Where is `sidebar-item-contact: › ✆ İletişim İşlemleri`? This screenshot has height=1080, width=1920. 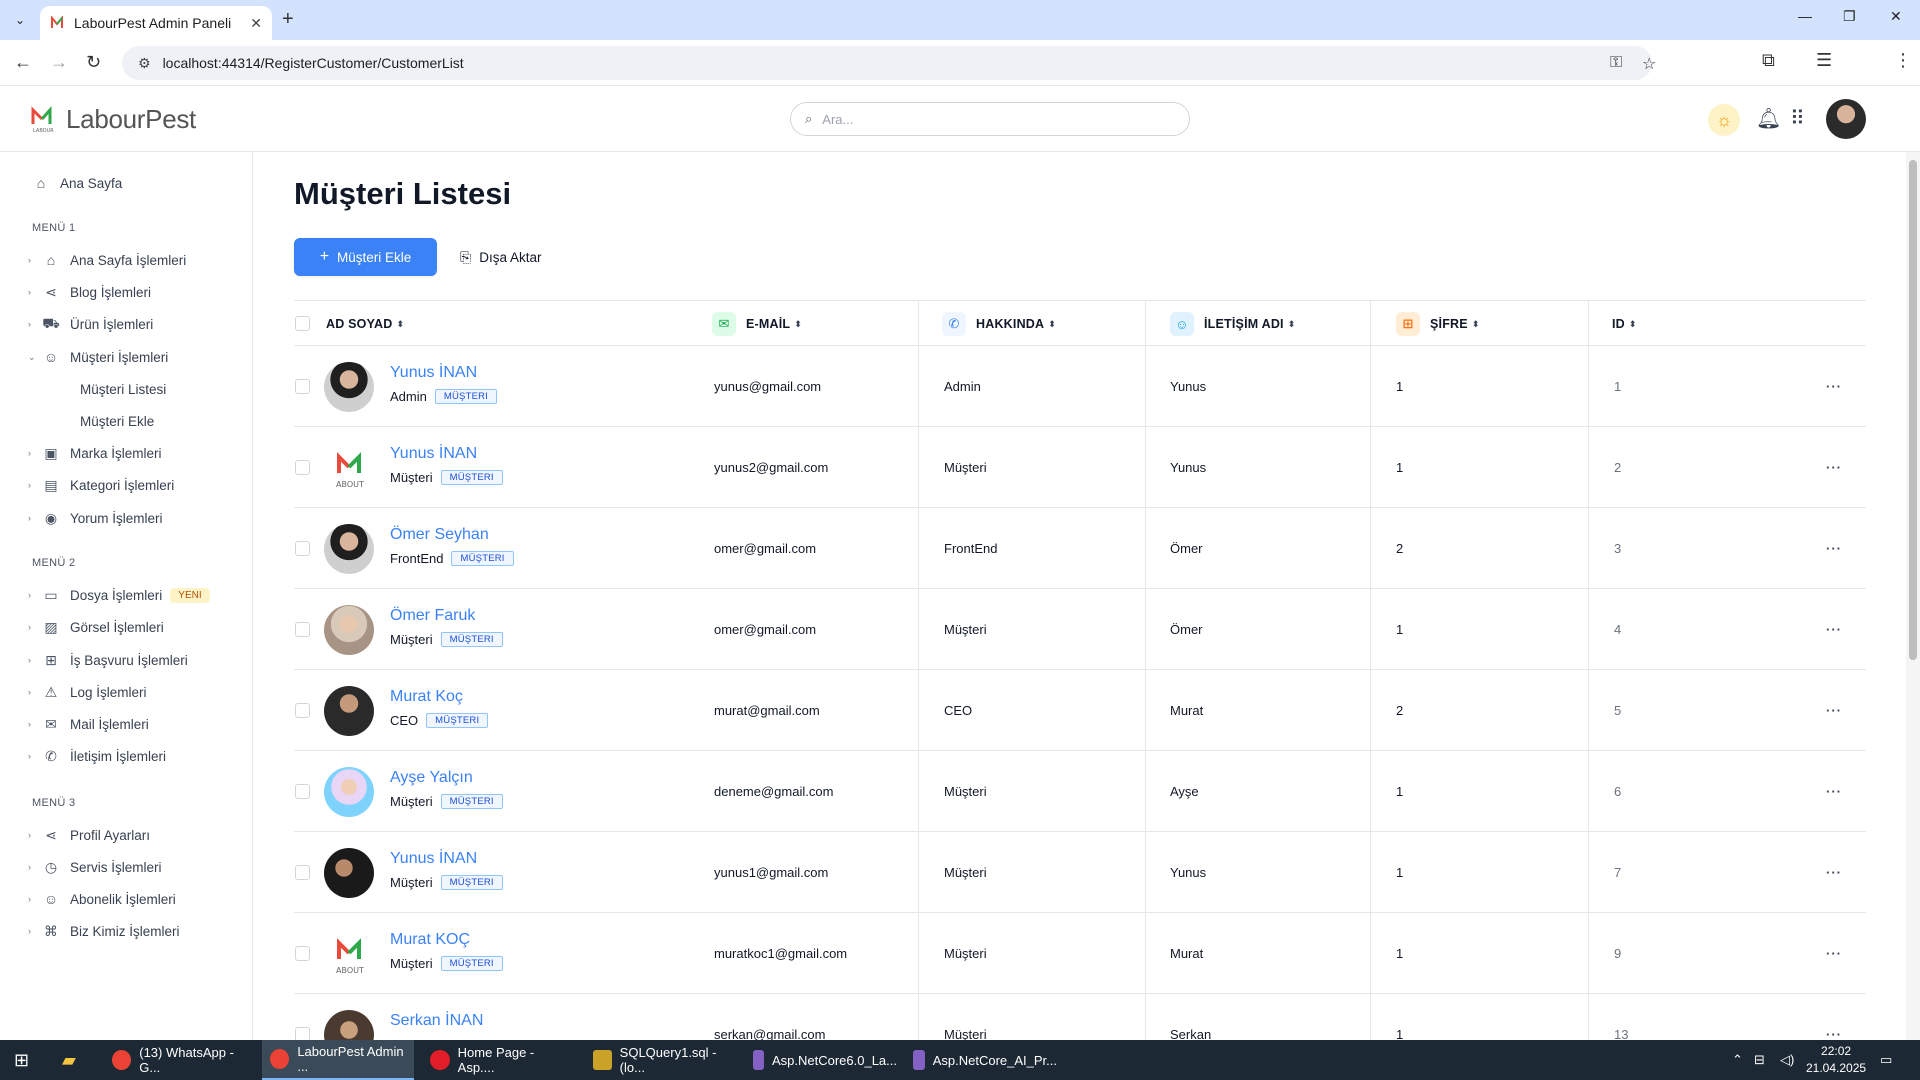
sidebar-item-contact: › ✆ İletişim İşlemleri is located at coordinates (97, 756).